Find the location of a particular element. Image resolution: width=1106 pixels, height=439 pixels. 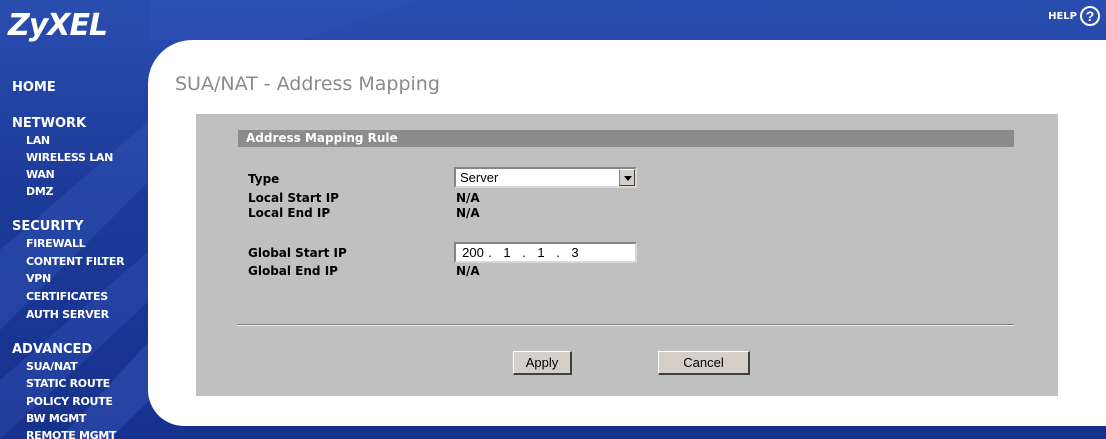

local-start-ip-value: N/A is located at coordinates (468, 198).